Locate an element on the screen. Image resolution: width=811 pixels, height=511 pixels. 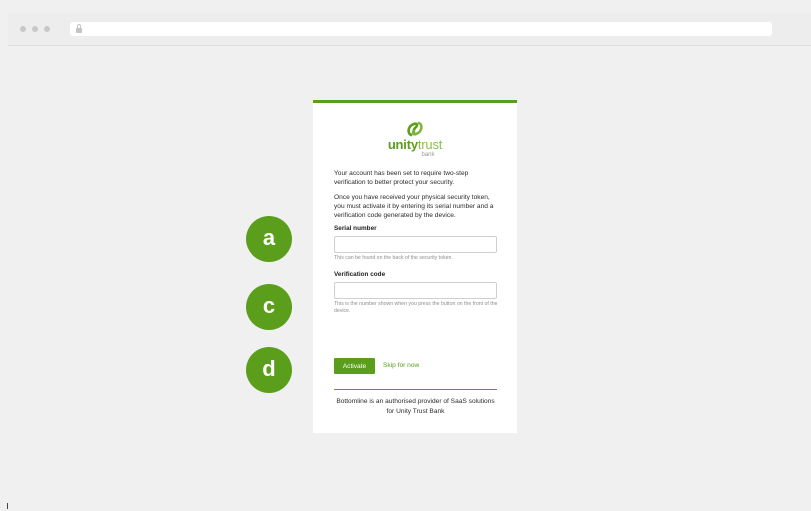
close-window-dot is located at coordinates (23, 29).